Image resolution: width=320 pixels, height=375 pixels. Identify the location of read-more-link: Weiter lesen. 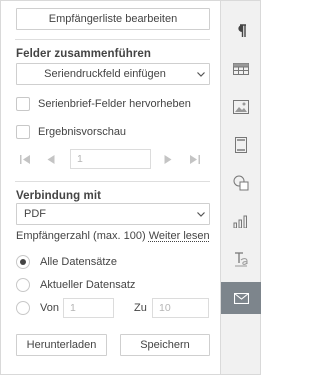
(179, 236).